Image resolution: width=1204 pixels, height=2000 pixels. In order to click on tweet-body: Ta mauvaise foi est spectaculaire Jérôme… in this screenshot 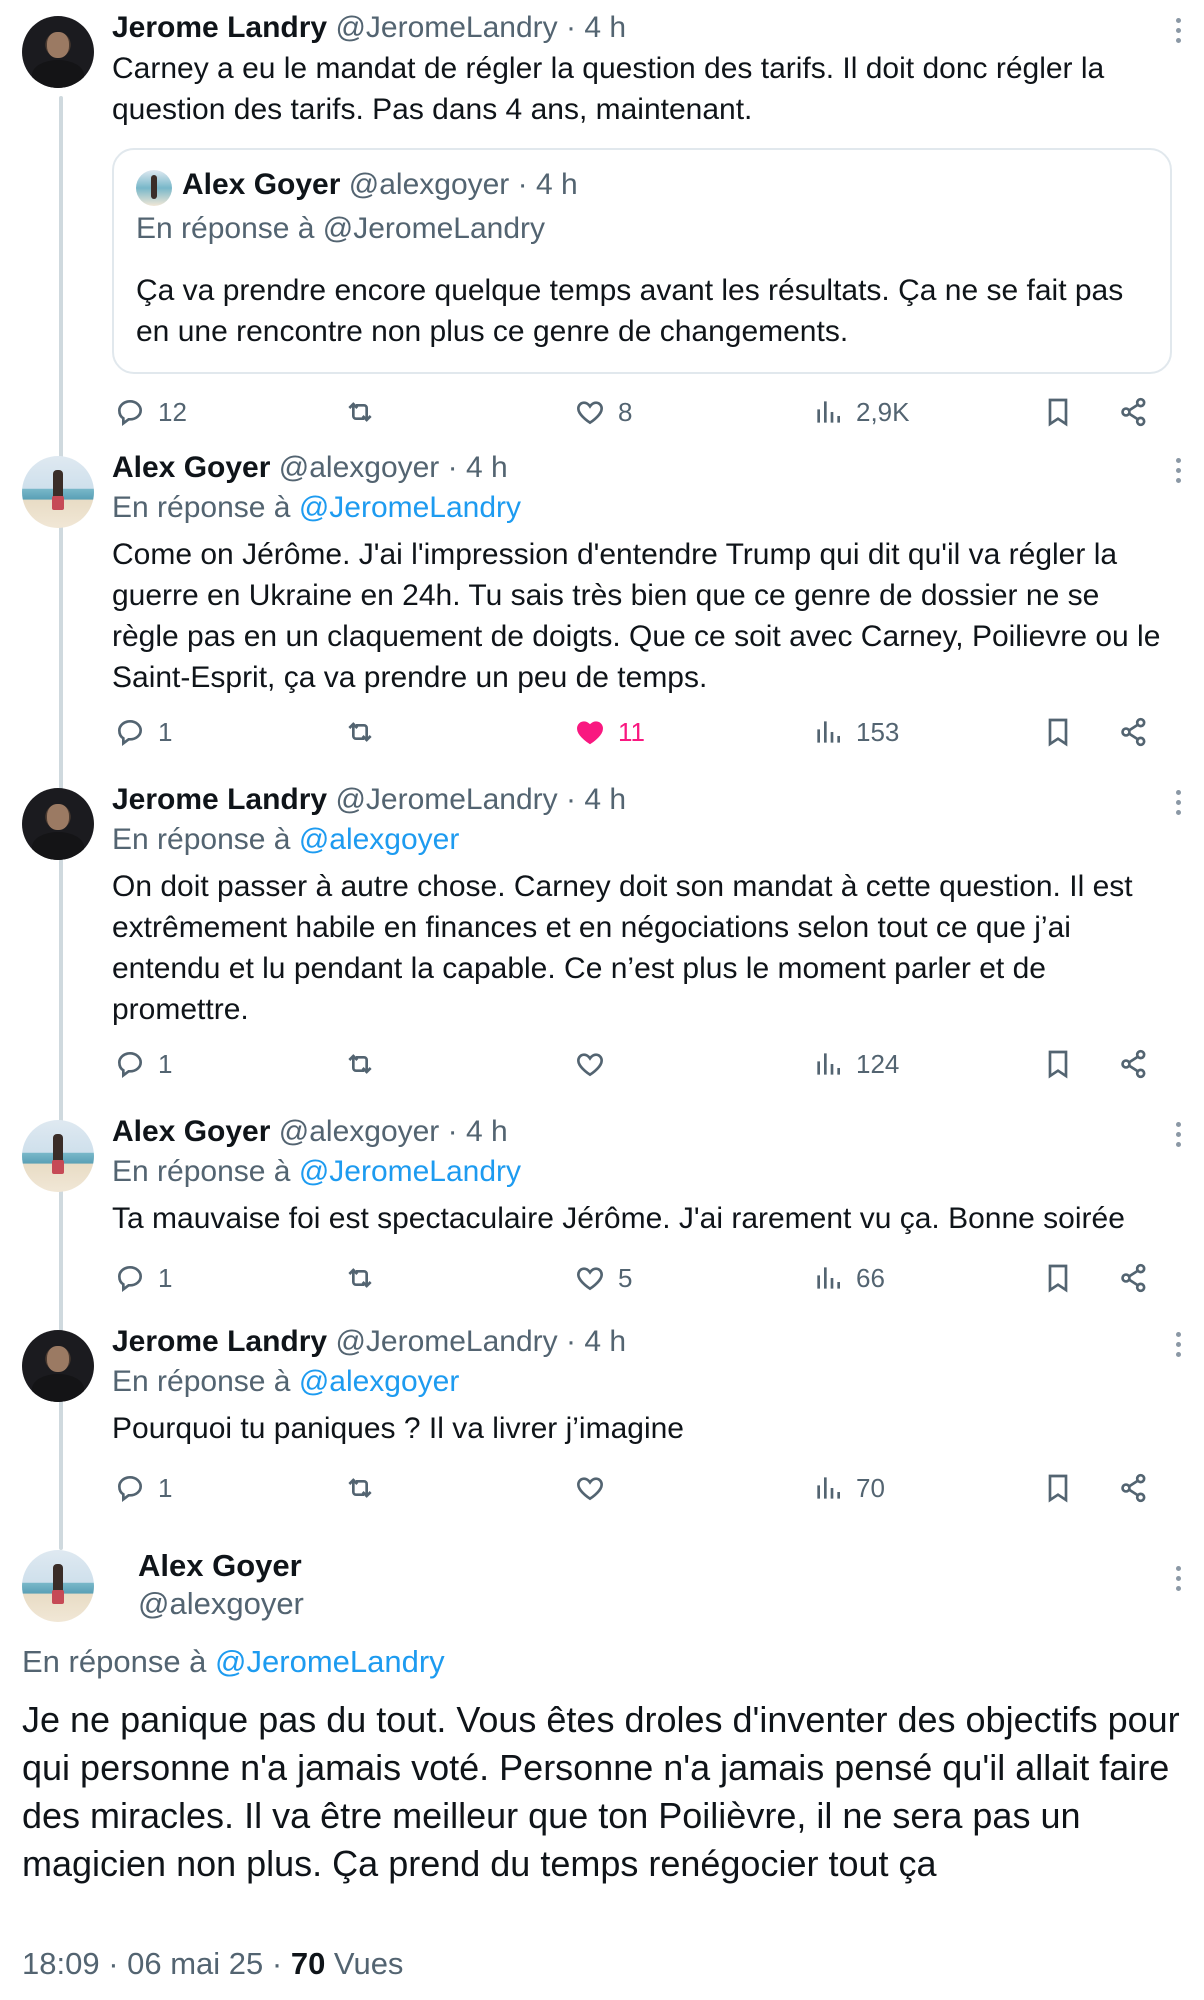, I will do `click(618, 1218)`.